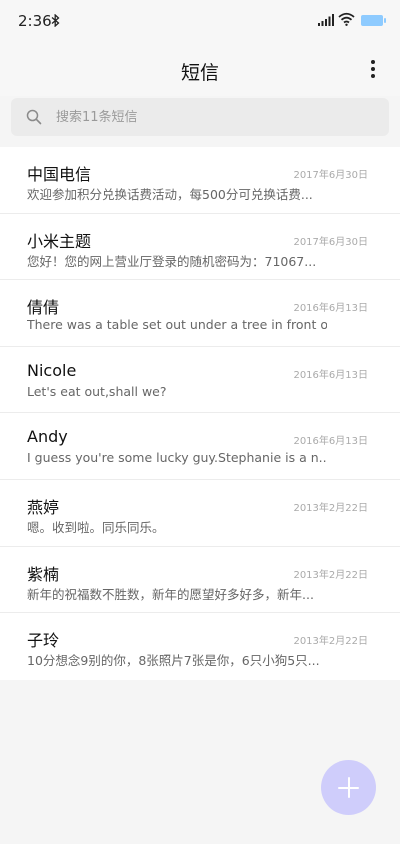 This screenshot has width=400, height=844. What do you see at coordinates (200, 513) in the screenshot?
I see `message-item: 燕婷 2013年2月22日 嗯。收到啦。同乐同乐。` at bounding box center [200, 513].